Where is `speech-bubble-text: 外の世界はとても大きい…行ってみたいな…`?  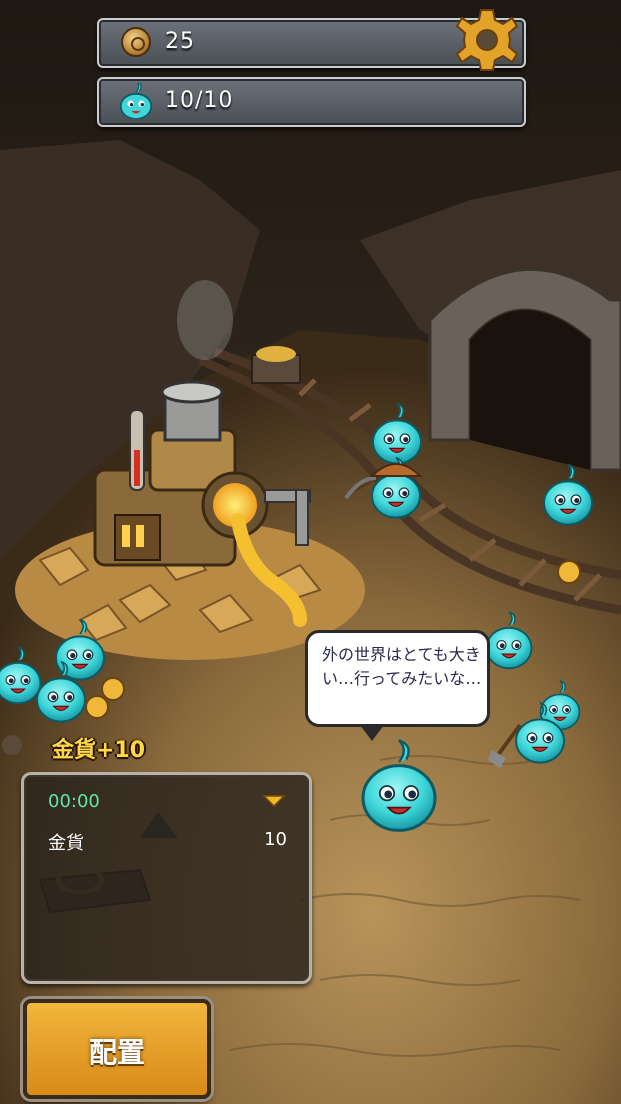 speech-bubble-text: 外の世界はとても大きい…行ってみたいな… is located at coordinates (402, 666).